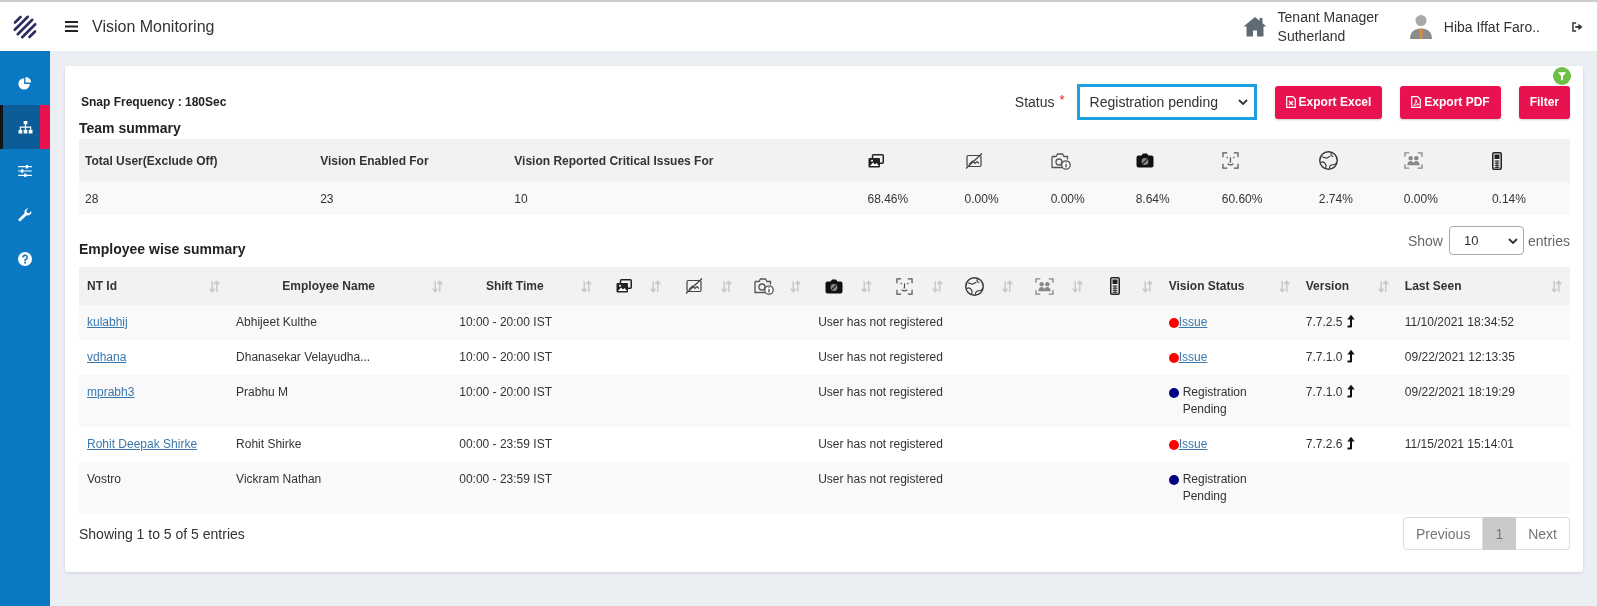 Image resolution: width=1597 pixels, height=606 pixels. Describe the element at coordinates (154, 488) in the screenshot. I see `table-cell: Vostro` at that location.